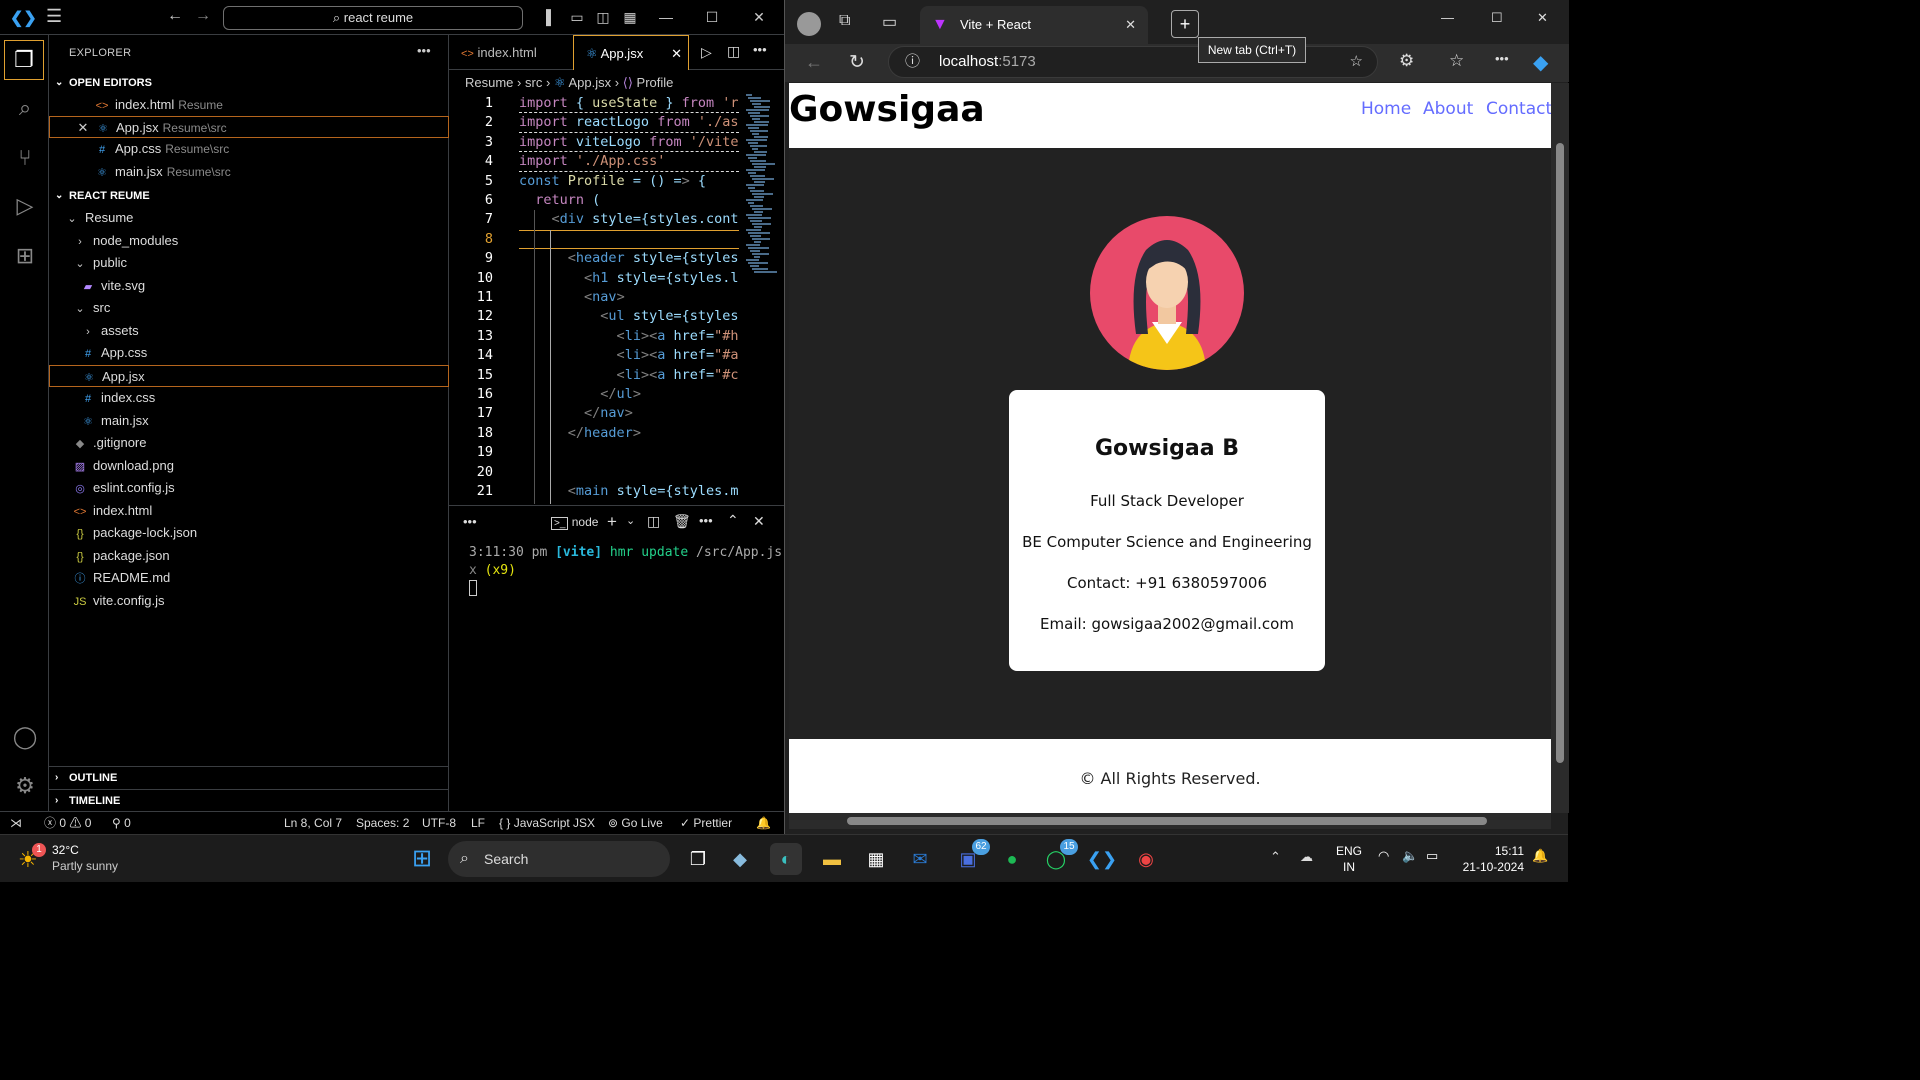 The image size is (1920, 1080). I want to click on toggle-secondary-sidebar-icon: ◫, so click(603, 17).